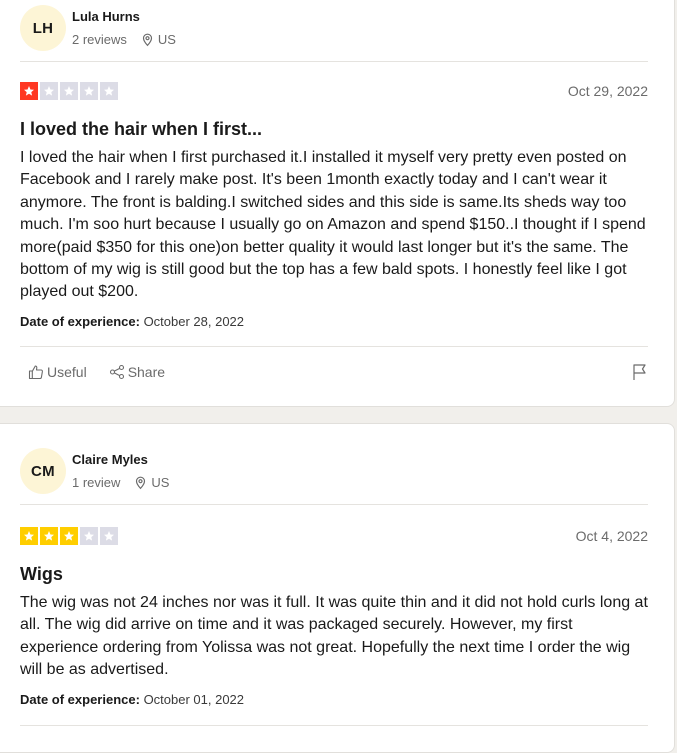 The image size is (677, 753). I want to click on date-of-experience: Date of experience: October 01, 2022, so click(132, 699).